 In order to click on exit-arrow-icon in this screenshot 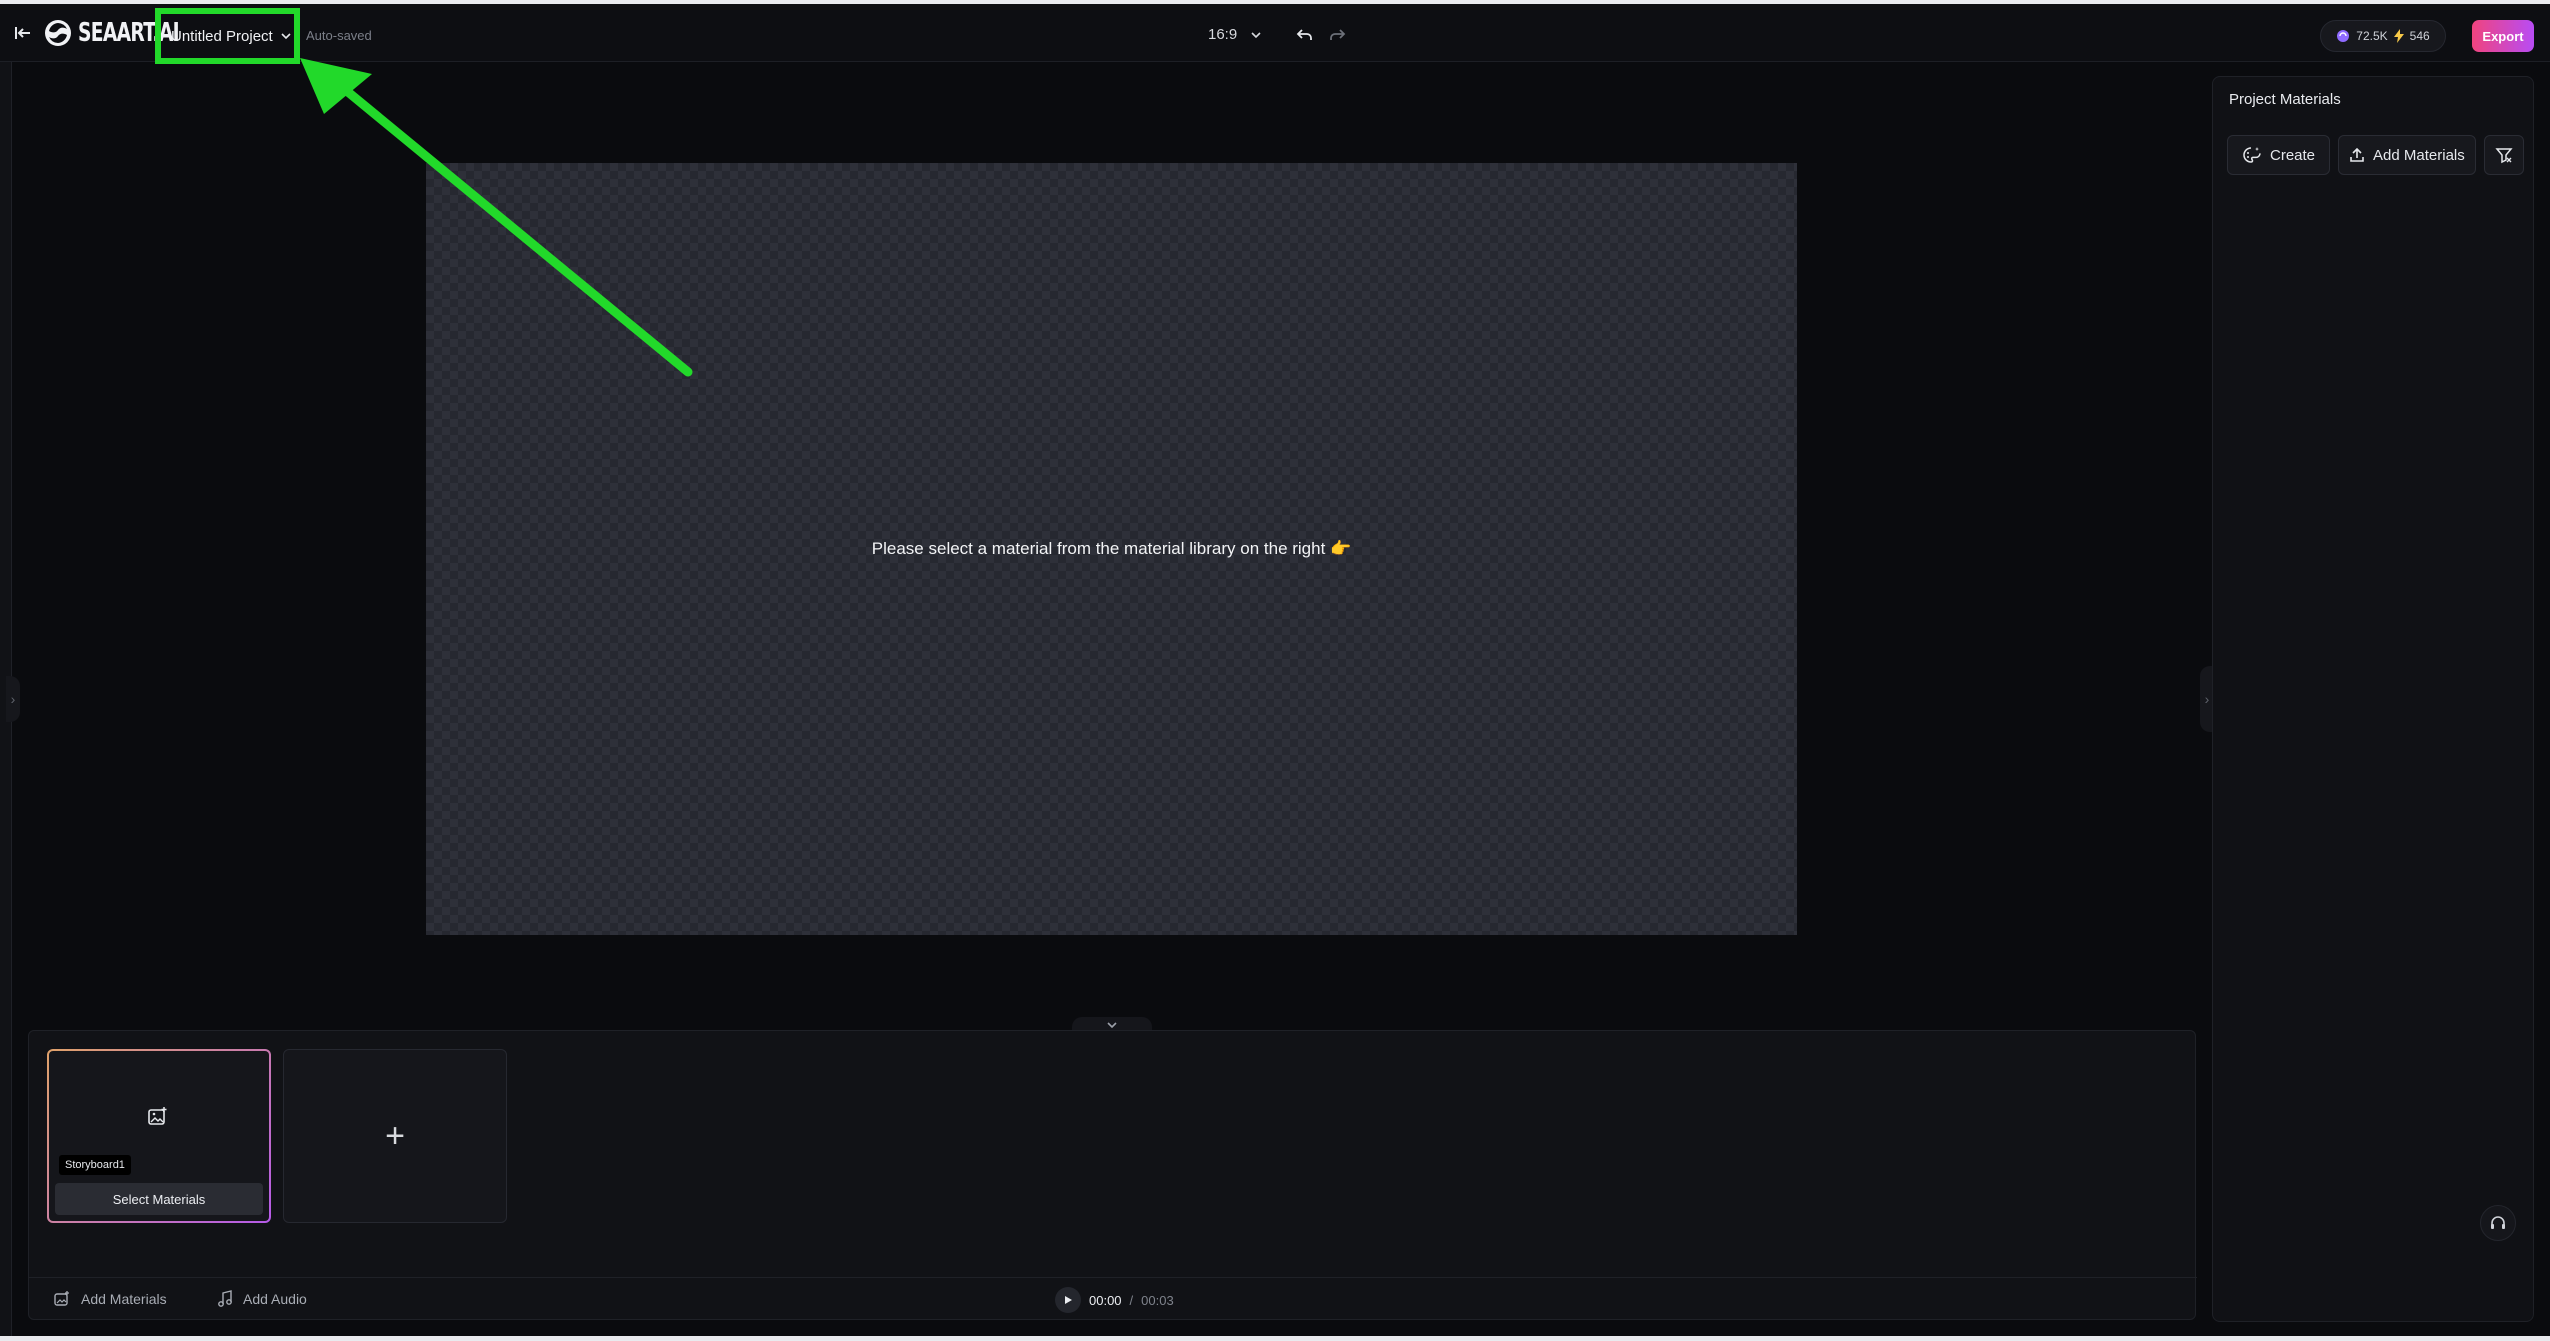, I will do `click(23, 33)`.